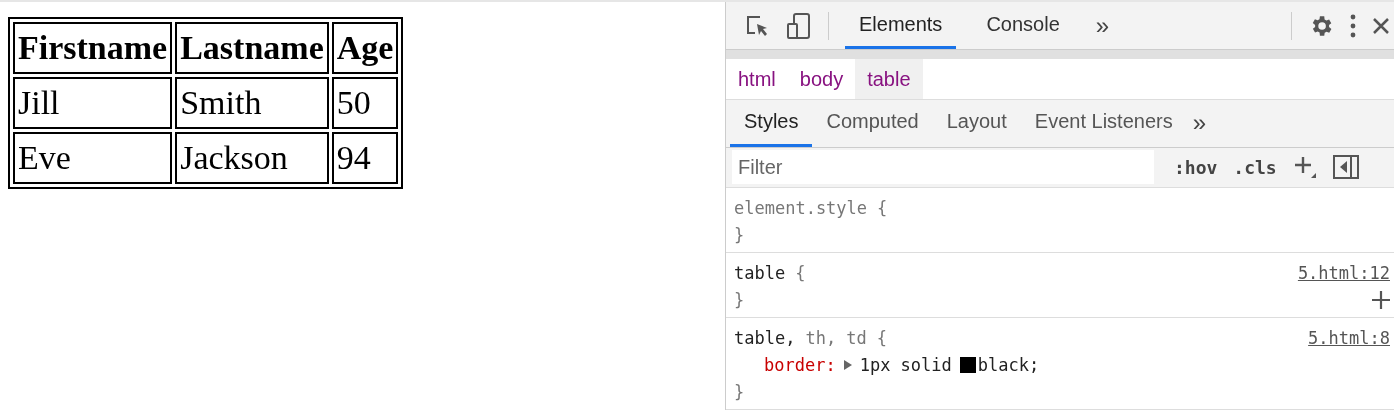 The height and width of the screenshot is (410, 1394). What do you see at coordinates (1343, 272) in the screenshot?
I see `source-link: 5.html:12` at bounding box center [1343, 272].